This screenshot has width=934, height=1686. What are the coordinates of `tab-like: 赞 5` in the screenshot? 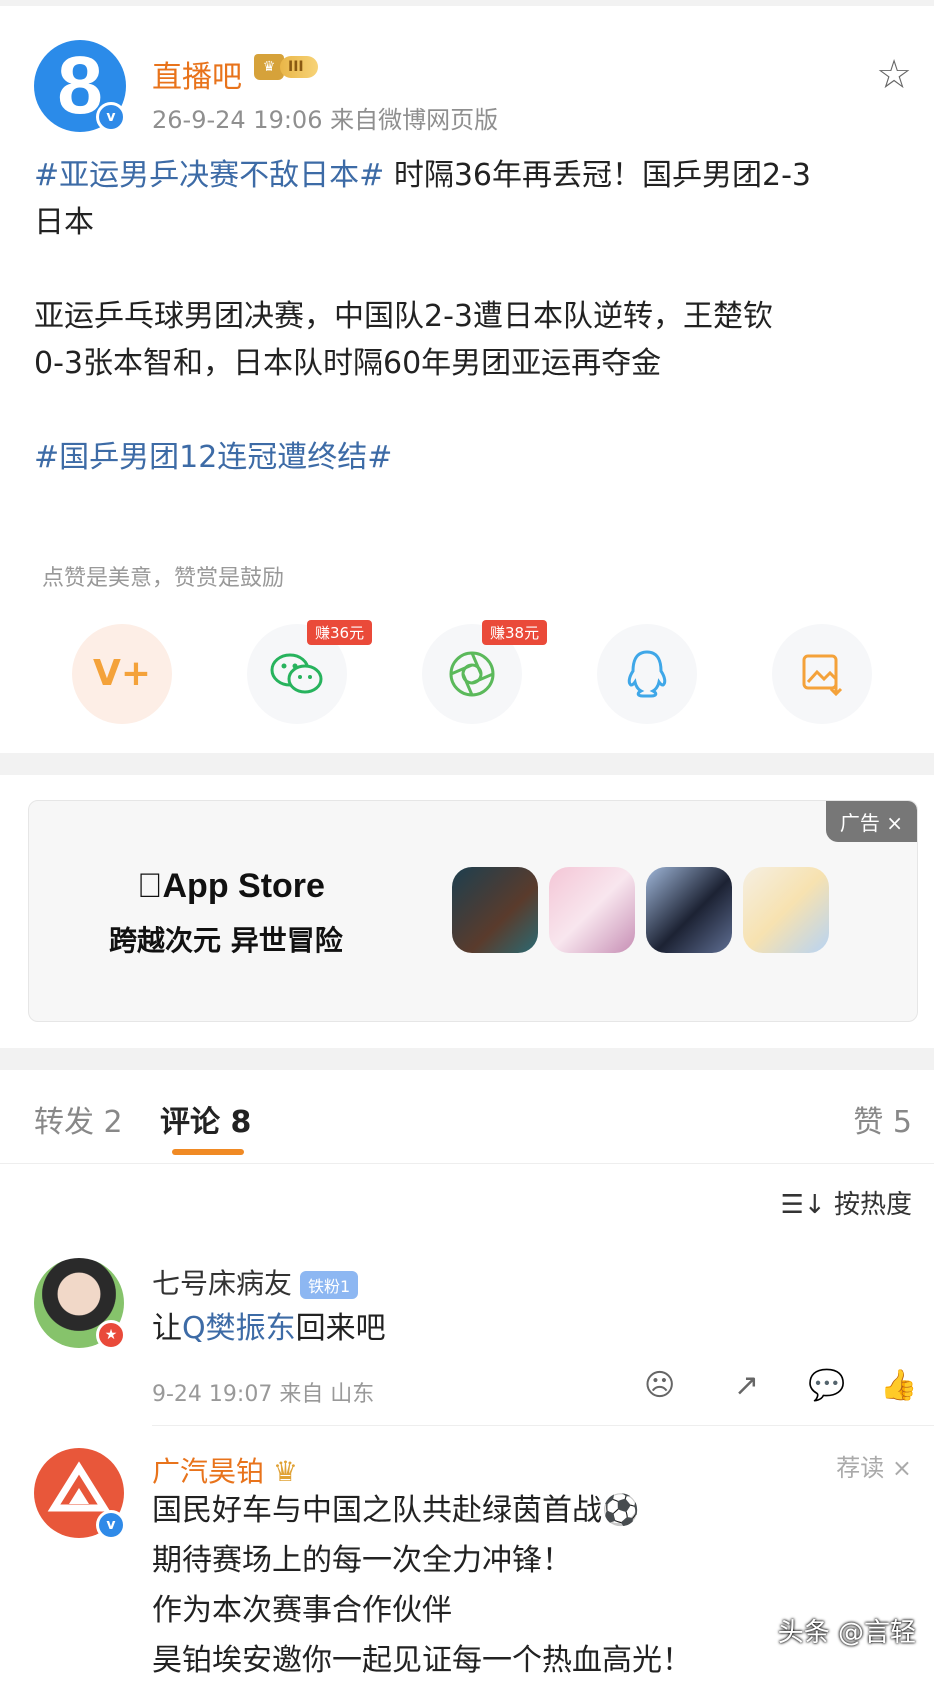 It's located at (882, 1119).